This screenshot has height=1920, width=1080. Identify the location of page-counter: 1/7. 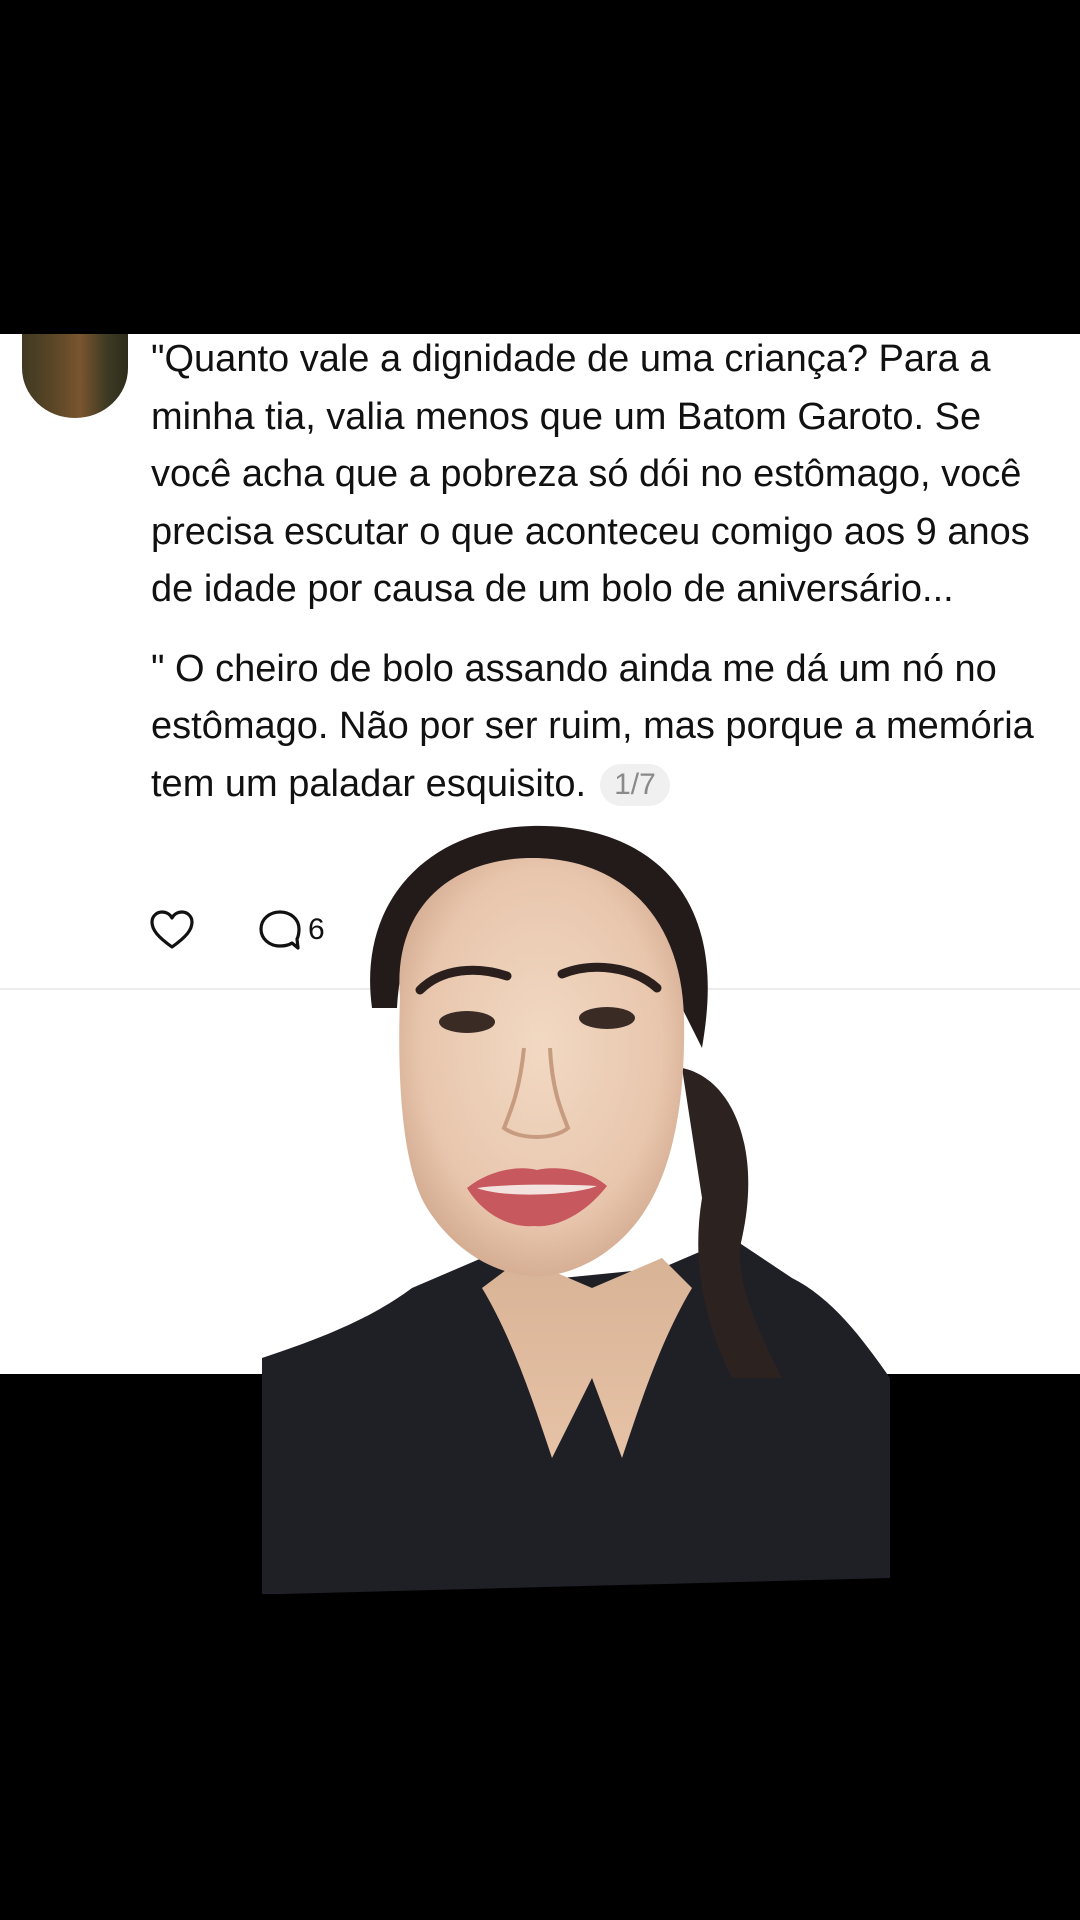
(635, 784).